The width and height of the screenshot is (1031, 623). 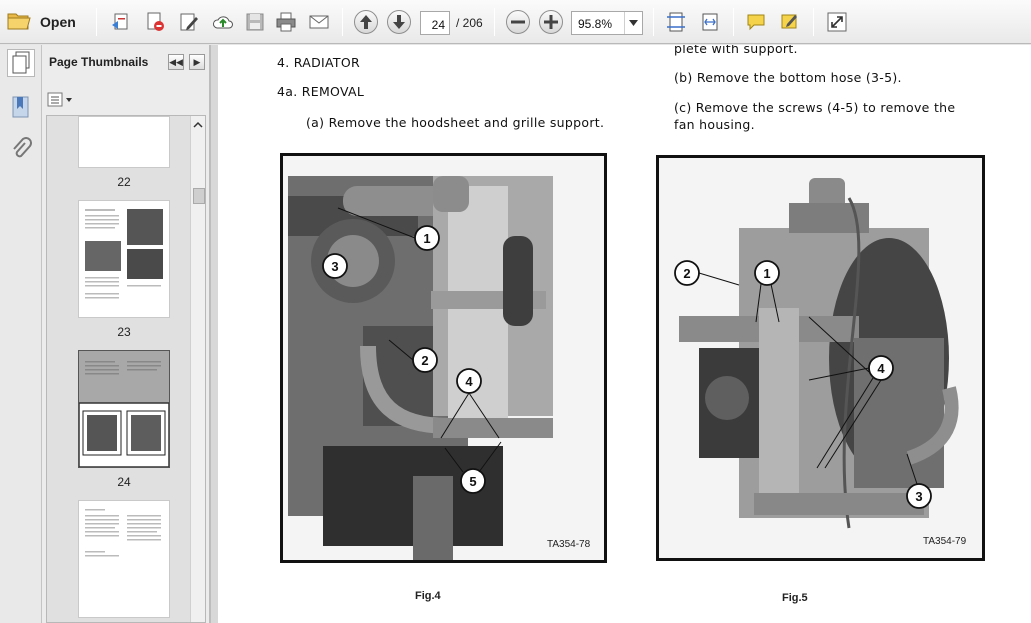 What do you see at coordinates (21, 334) in the screenshot?
I see `navigation-rail` at bounding box center [21, 334].